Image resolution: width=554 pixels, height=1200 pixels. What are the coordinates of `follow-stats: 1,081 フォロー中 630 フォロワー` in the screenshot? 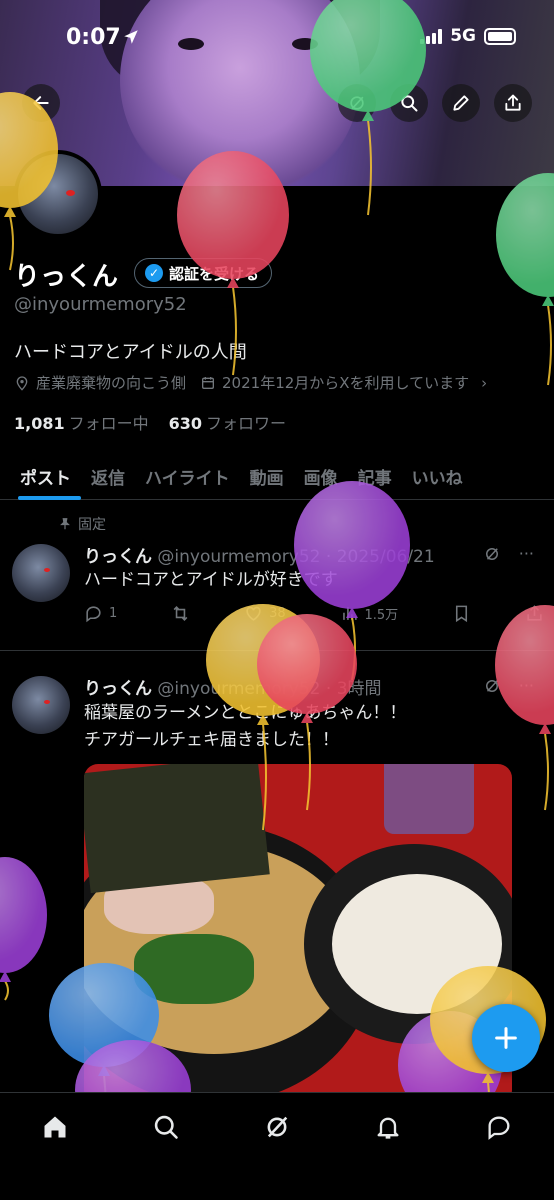 It's located at (150, 422).